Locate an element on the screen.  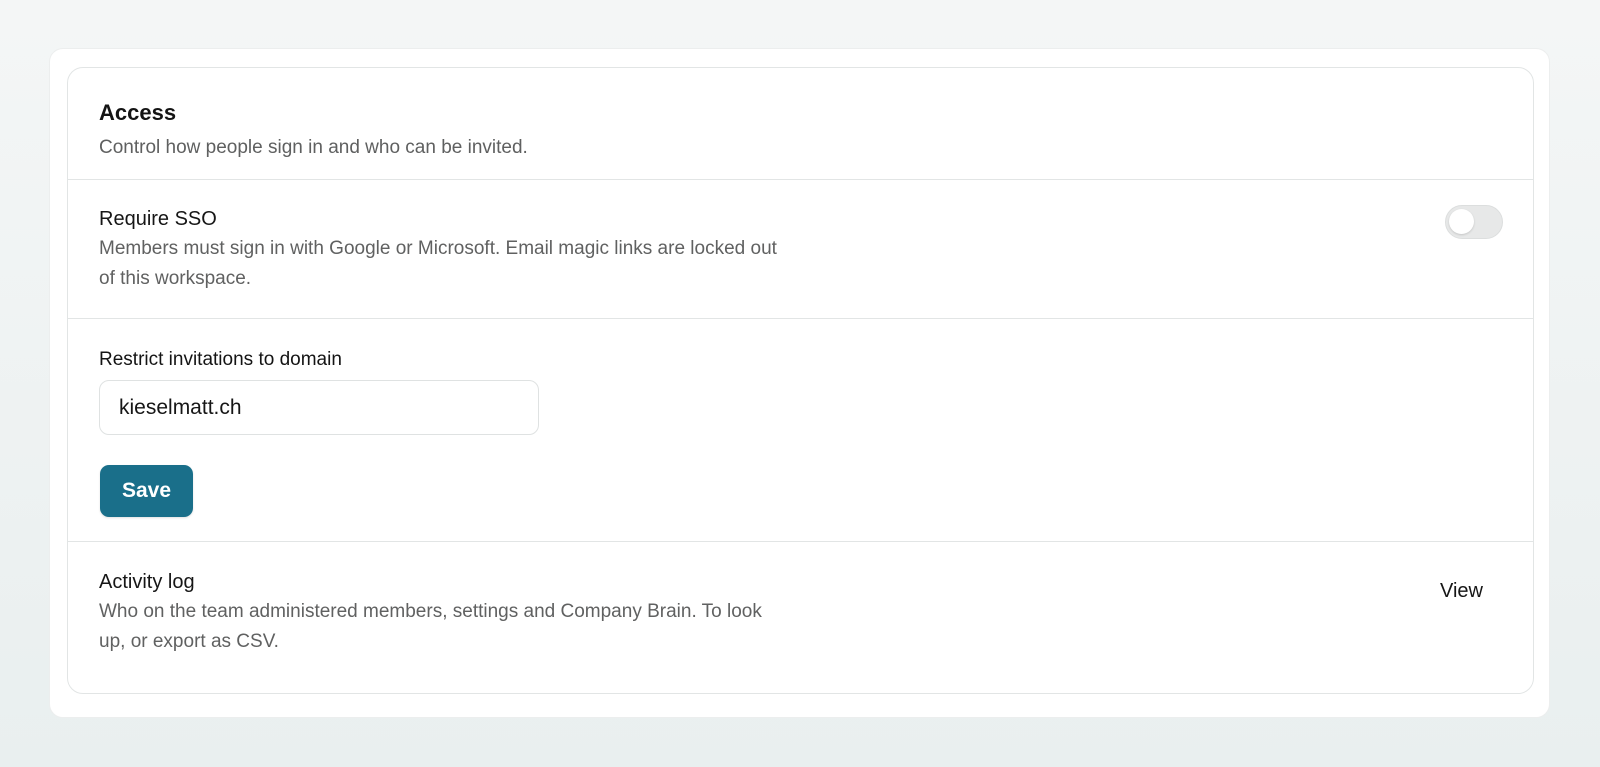
require-sso-title: Require SSO is located at coordinates (158, 219).